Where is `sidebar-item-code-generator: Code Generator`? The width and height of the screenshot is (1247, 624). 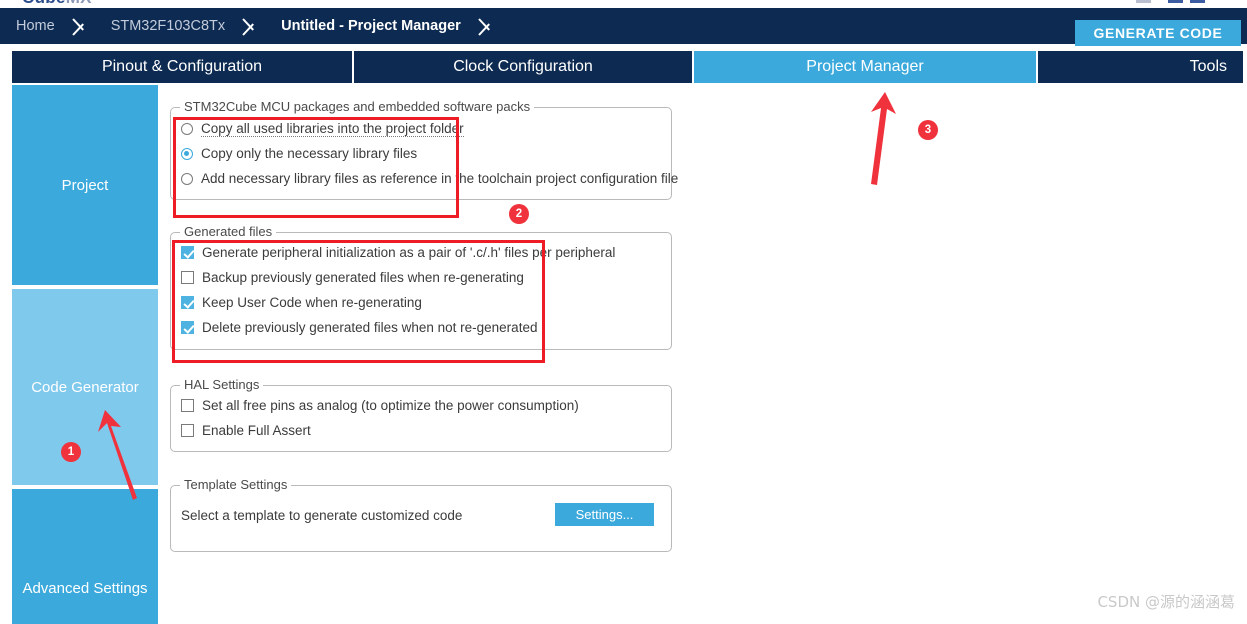 sidebar-item-code-generator: Code Generator is located at coordinates (85, 388).